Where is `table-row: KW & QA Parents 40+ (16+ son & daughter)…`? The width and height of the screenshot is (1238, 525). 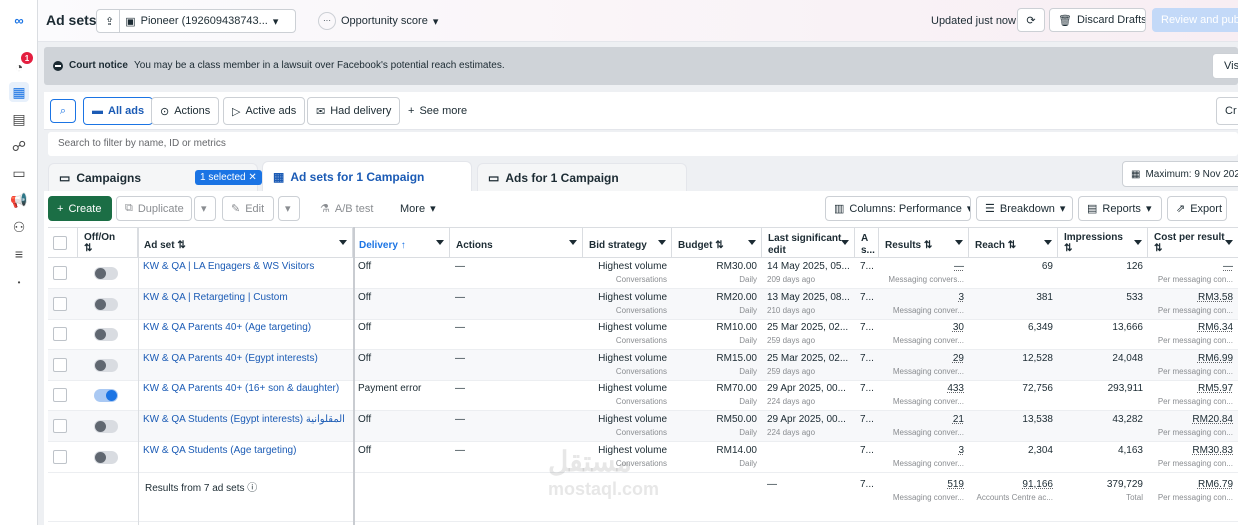
table-row: KW & QA Parents 40+ (16+ son & daughter)… is located at coordinates (643, 396).